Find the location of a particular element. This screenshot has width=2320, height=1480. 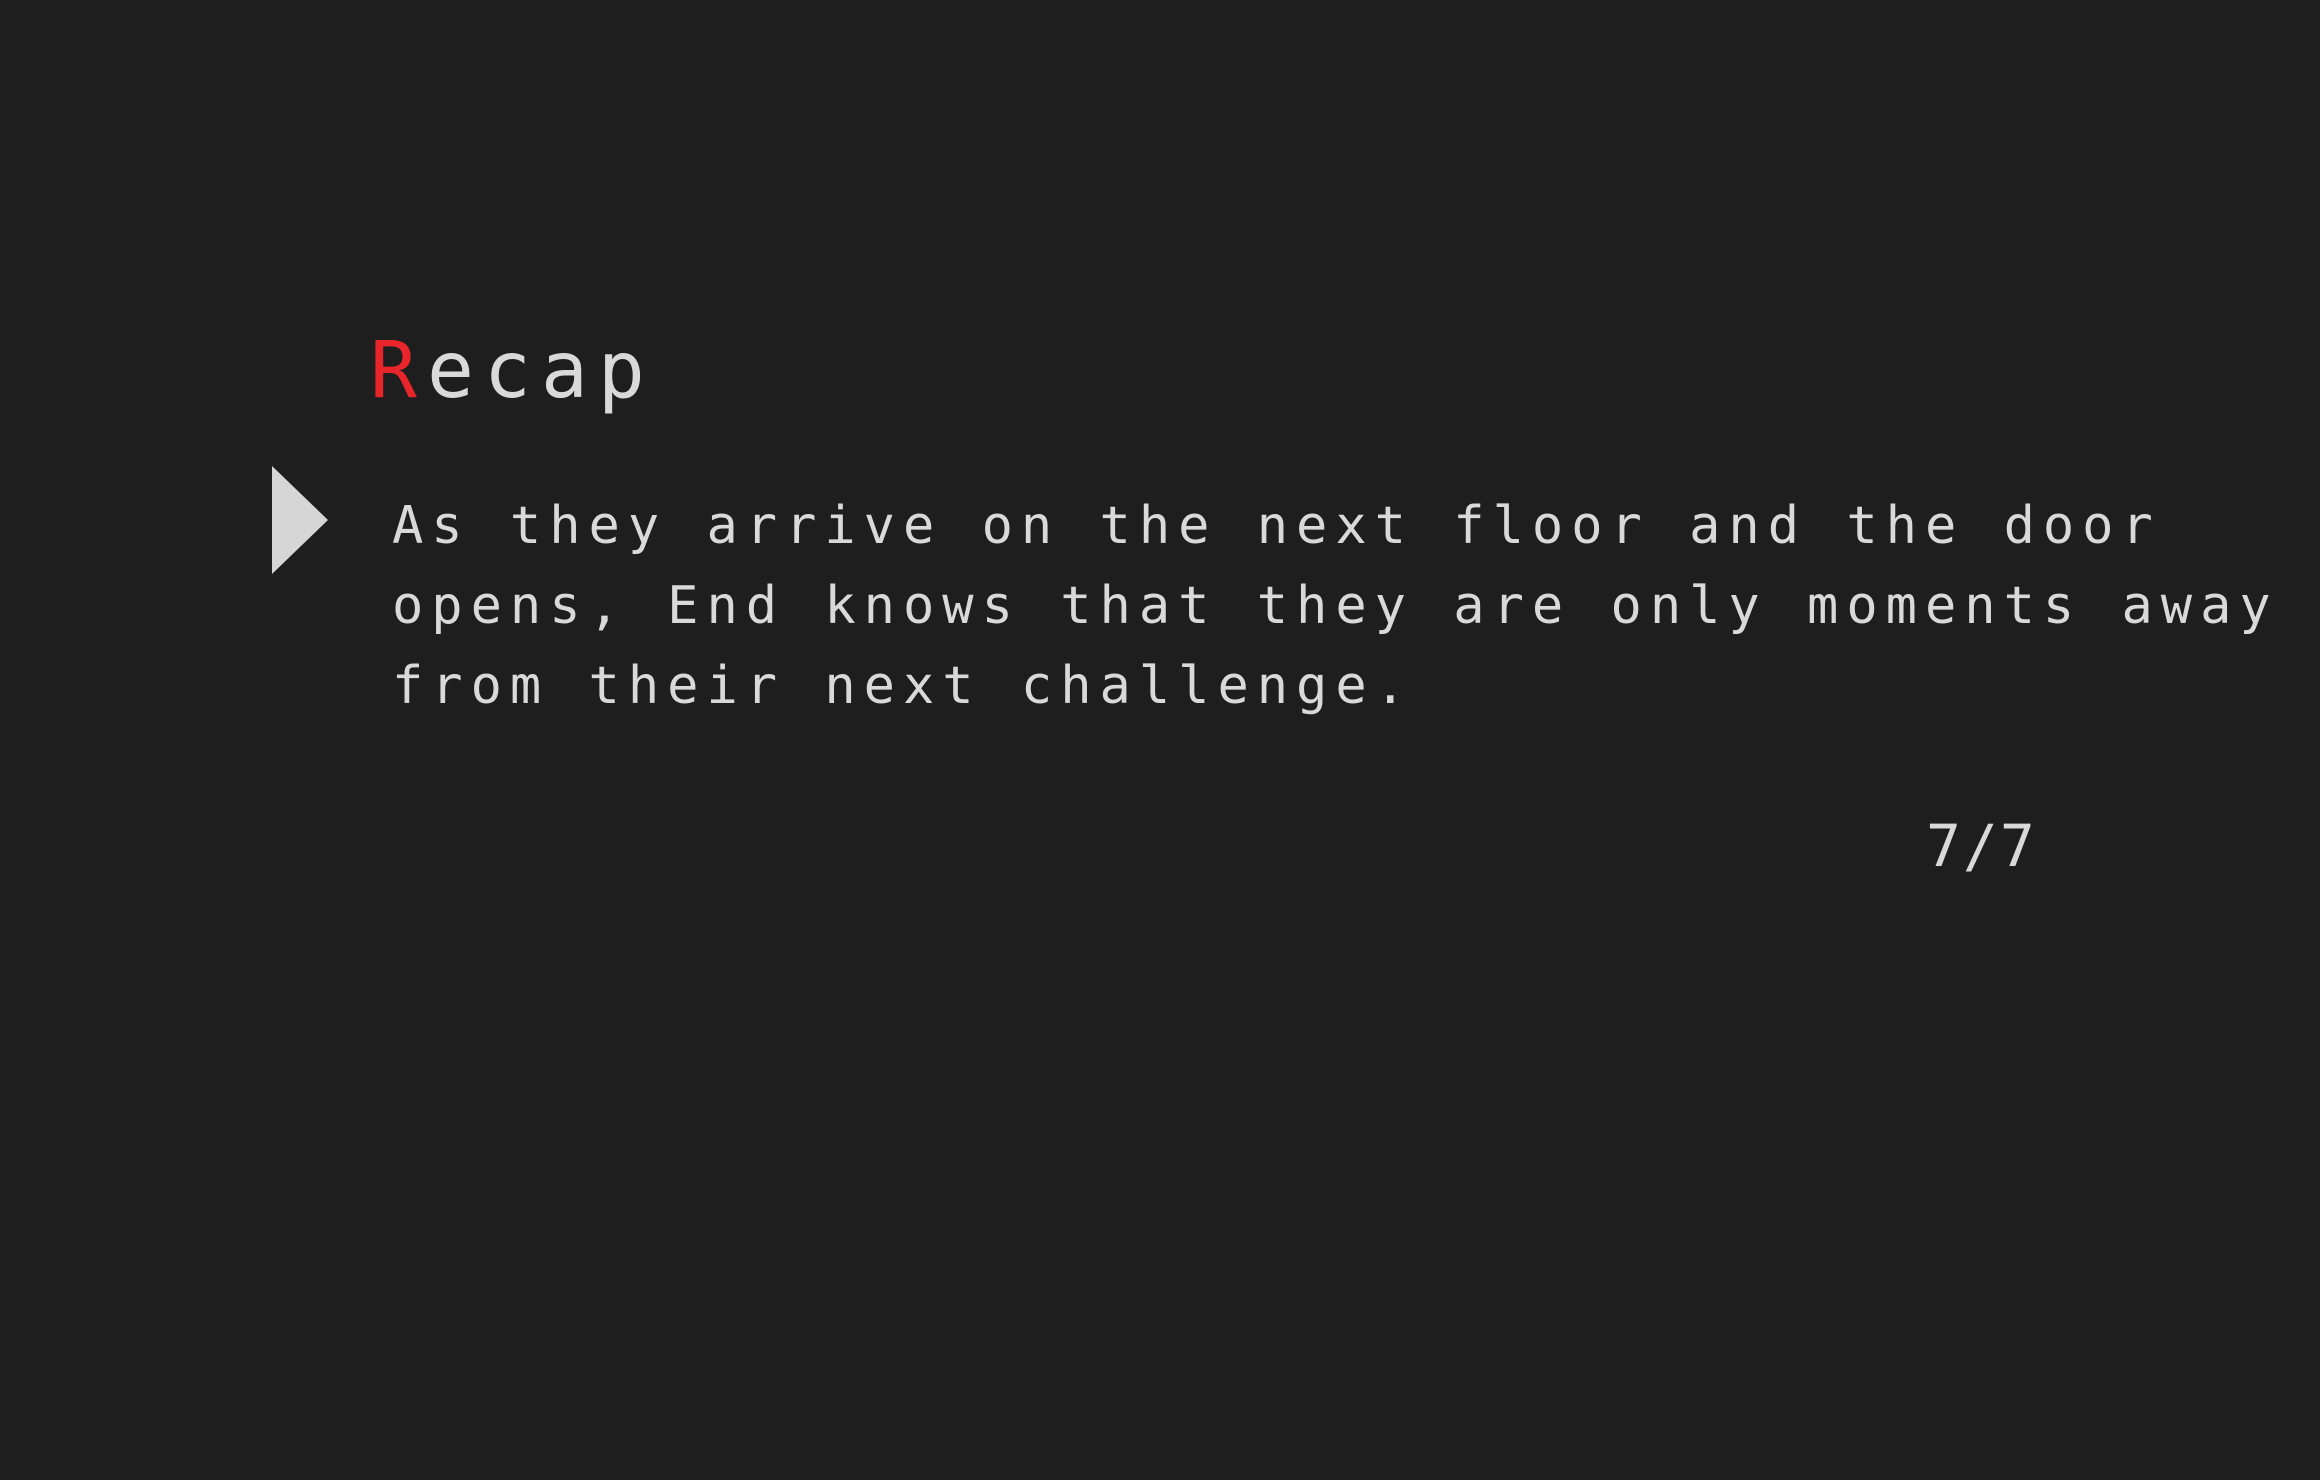

title-rest: ecap is located at coordinates (540, 371).